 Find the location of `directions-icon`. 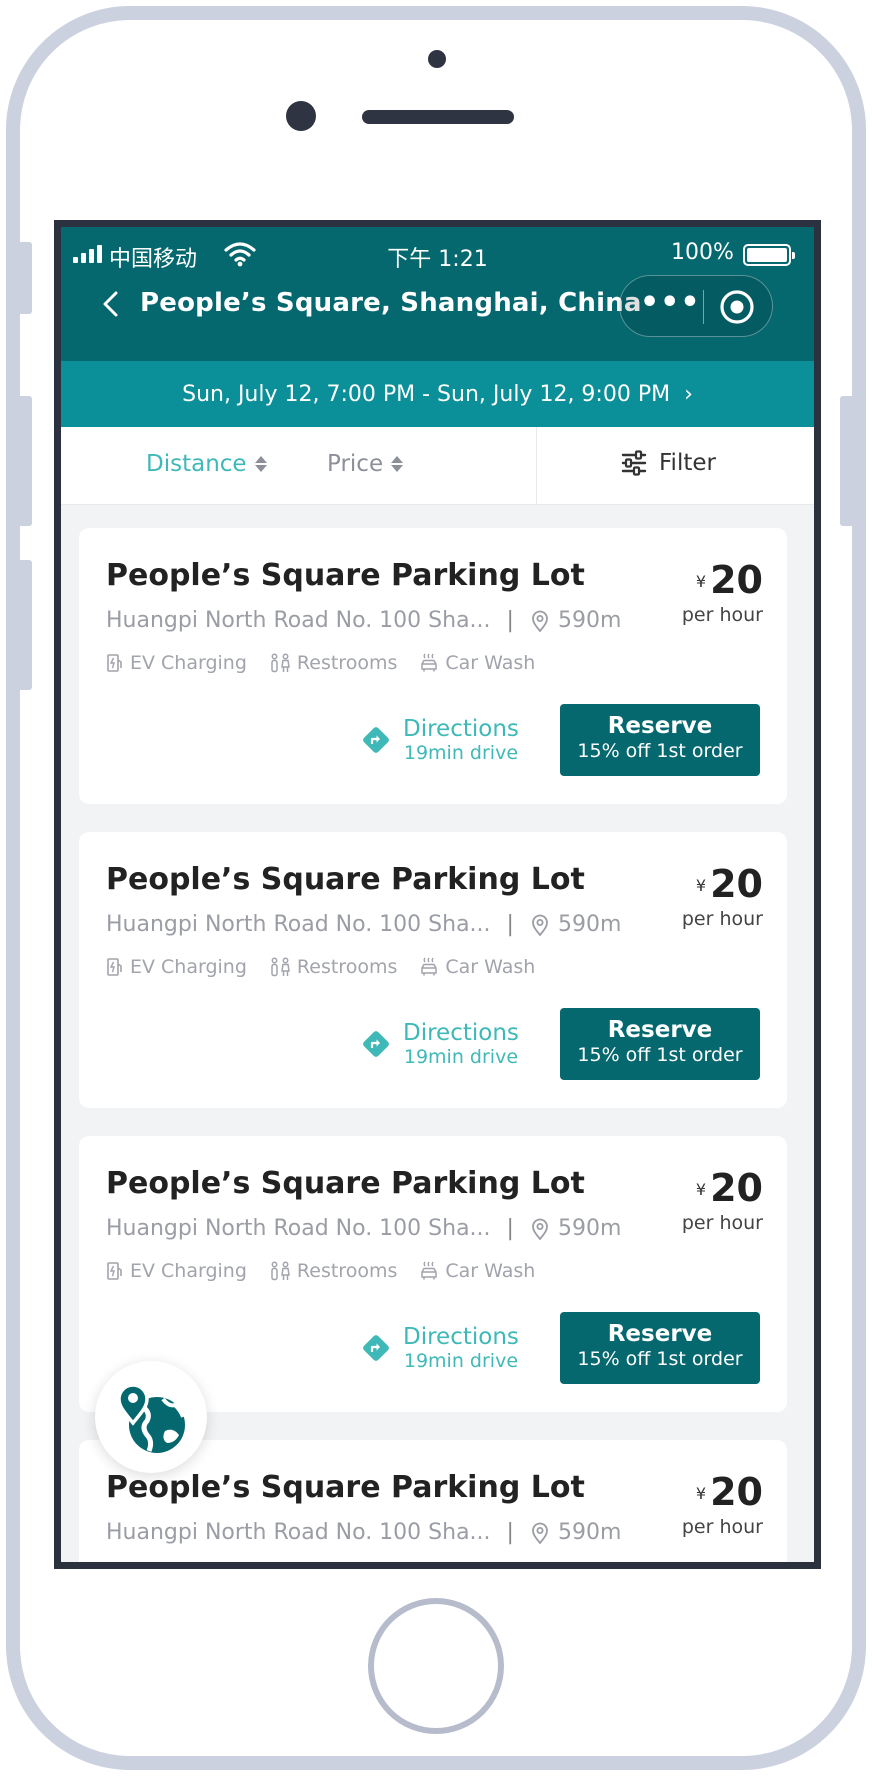

directions-icon is located at coordinates (376, 1348).